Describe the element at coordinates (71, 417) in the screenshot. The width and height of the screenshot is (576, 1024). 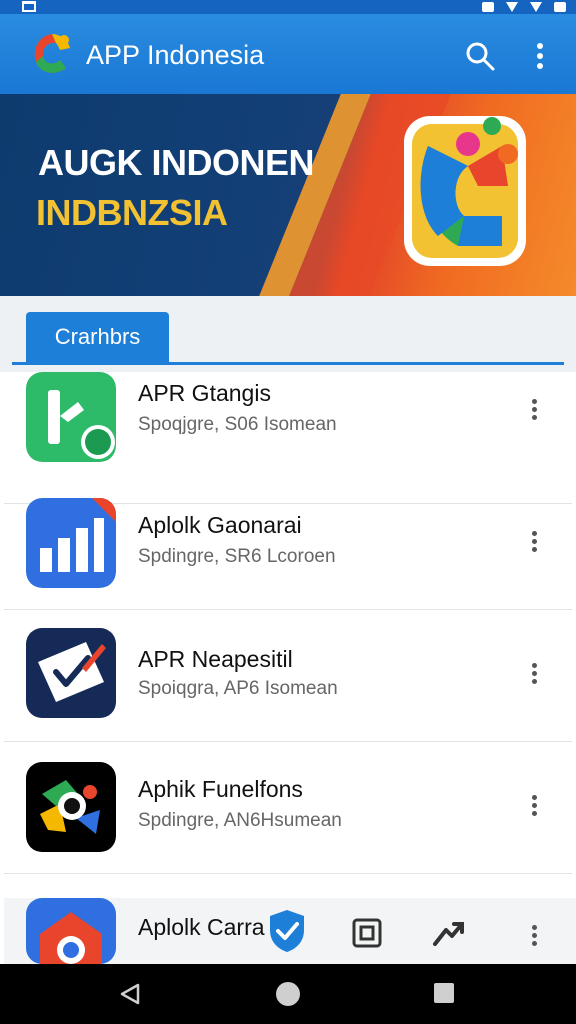
I see `green-k-app-icon` at that location.